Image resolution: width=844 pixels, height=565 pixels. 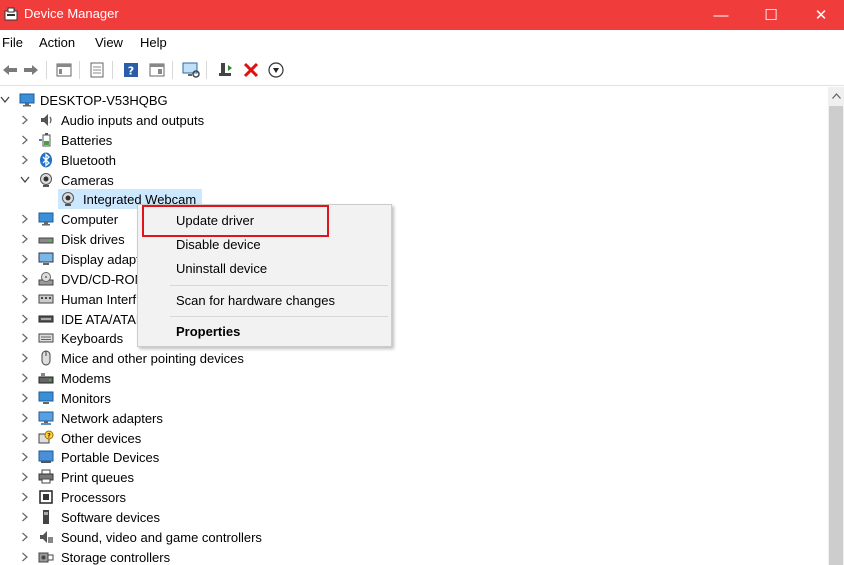 What do you see at coordinates (414, 319) in the screenshot?
I see `tree-category-item: IDE ATA/ATAP` at bounding box center [414, 319].